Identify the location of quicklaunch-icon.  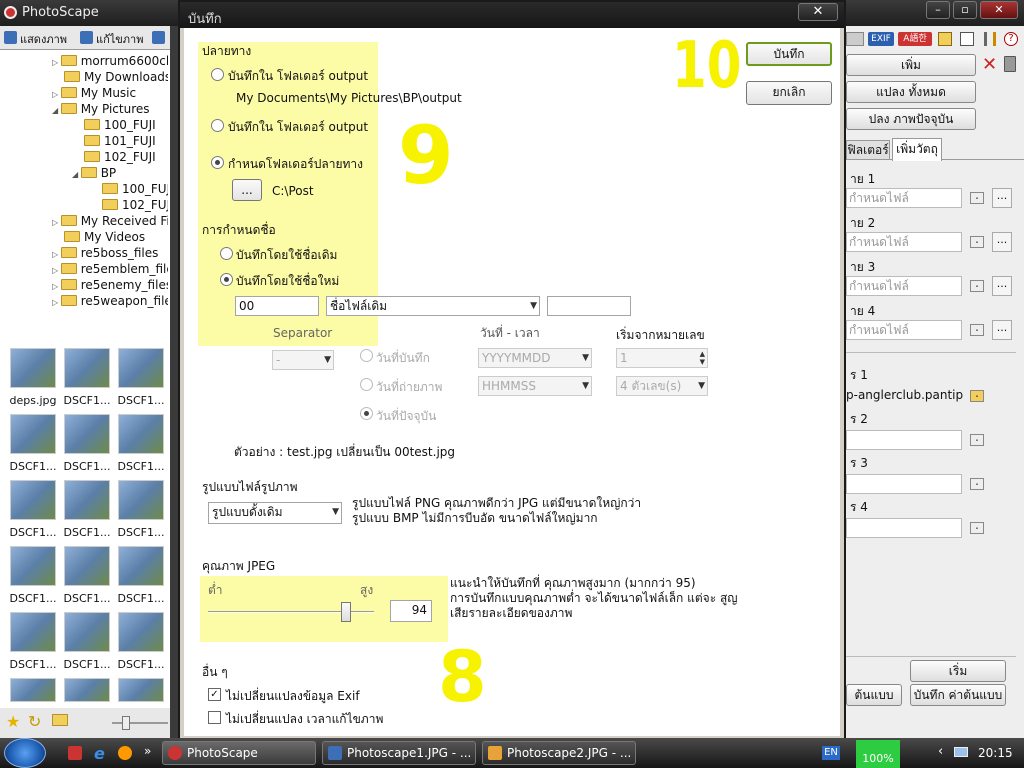
(75, 753).